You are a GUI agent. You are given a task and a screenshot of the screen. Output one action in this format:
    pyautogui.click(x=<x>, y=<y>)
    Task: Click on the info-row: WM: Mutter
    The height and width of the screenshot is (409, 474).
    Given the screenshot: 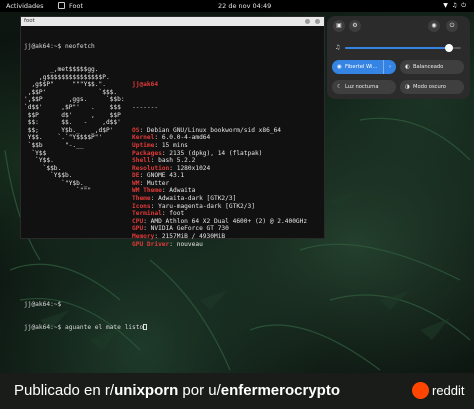 What is the action you would take?
    pyautogui.click(x=151, y=183)
    